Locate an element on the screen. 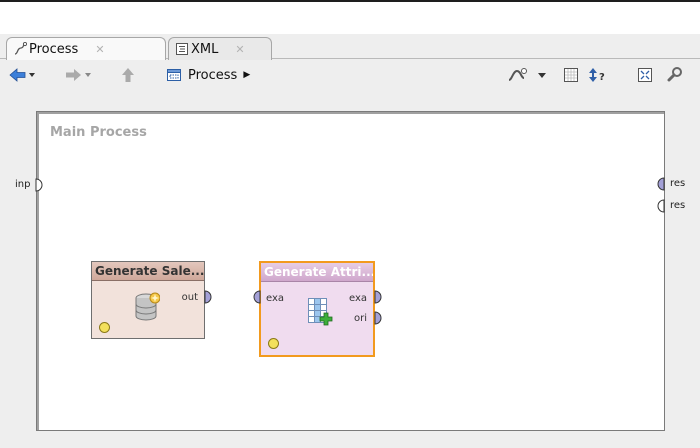  breadcrumb-label: Process is located at coordinates (213, 75).